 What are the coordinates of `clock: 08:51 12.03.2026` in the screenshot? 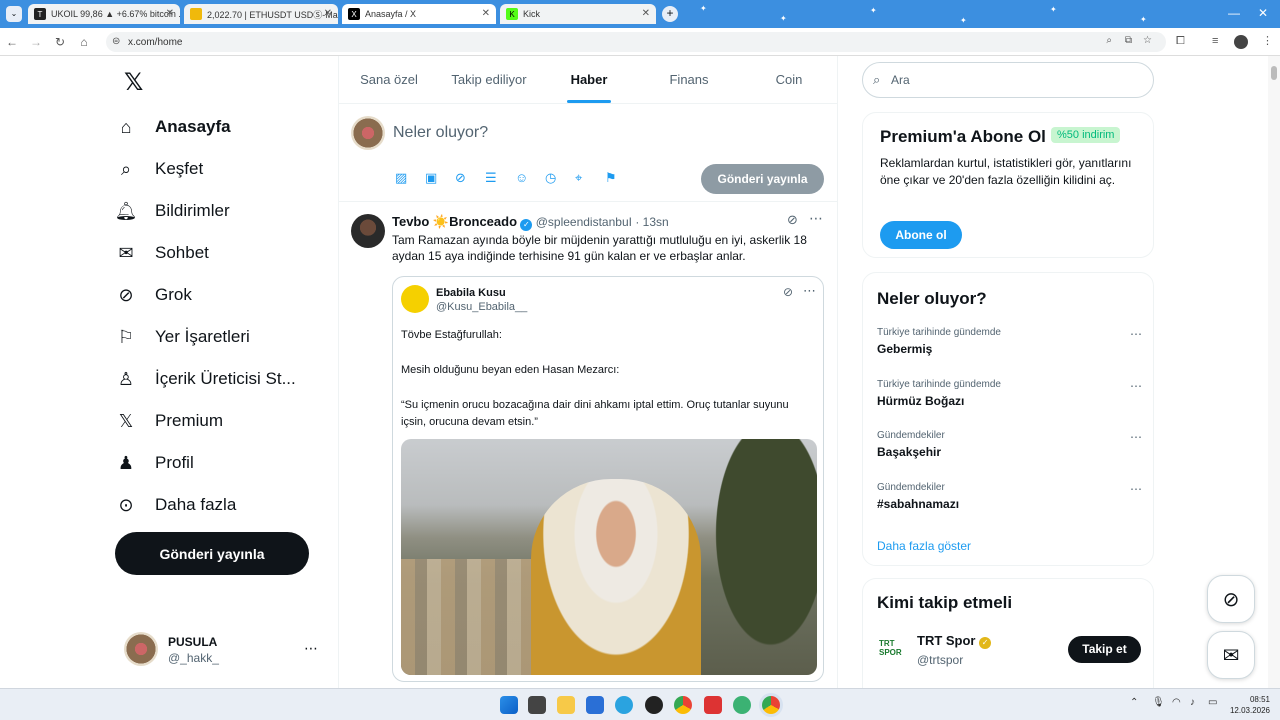 It's located at (1248, 705).